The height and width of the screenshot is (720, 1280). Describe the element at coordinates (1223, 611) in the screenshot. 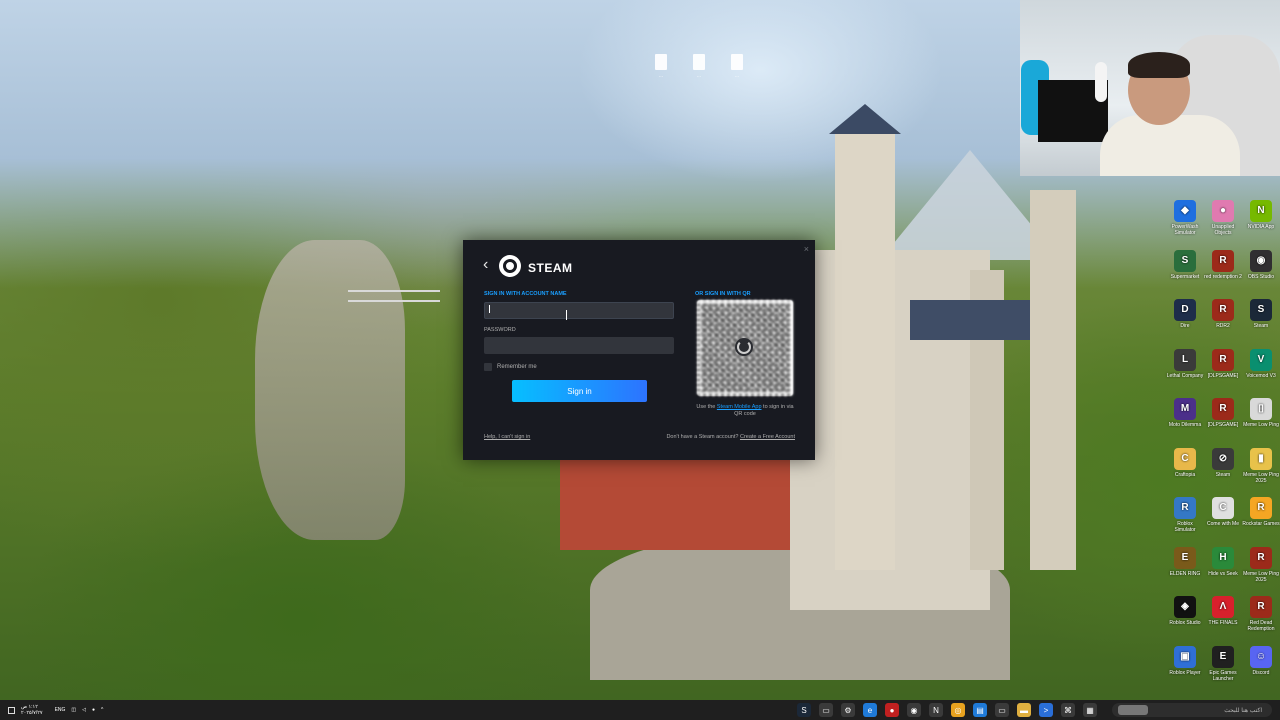

I see `desktop-icon: Λ THE FINALS` at that location.